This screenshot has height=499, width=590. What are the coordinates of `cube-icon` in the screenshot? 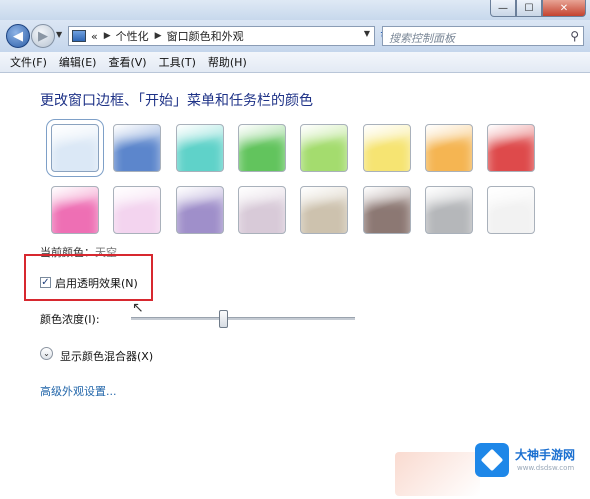 It's located at (492, 460).